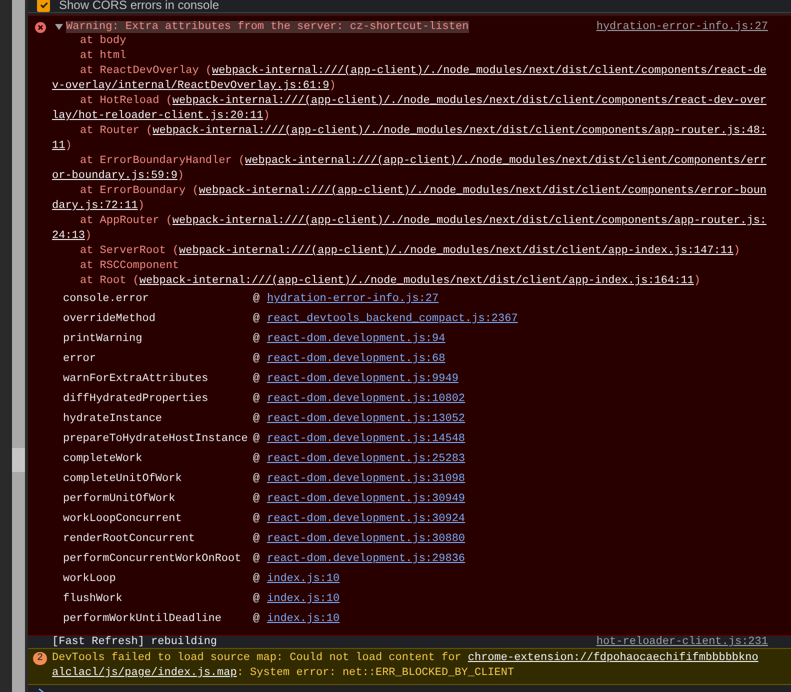  Describe the element at coordinates (156, 439) in the screenshot. I see `function-name: prepareToHydrateHostInstance` at that location.